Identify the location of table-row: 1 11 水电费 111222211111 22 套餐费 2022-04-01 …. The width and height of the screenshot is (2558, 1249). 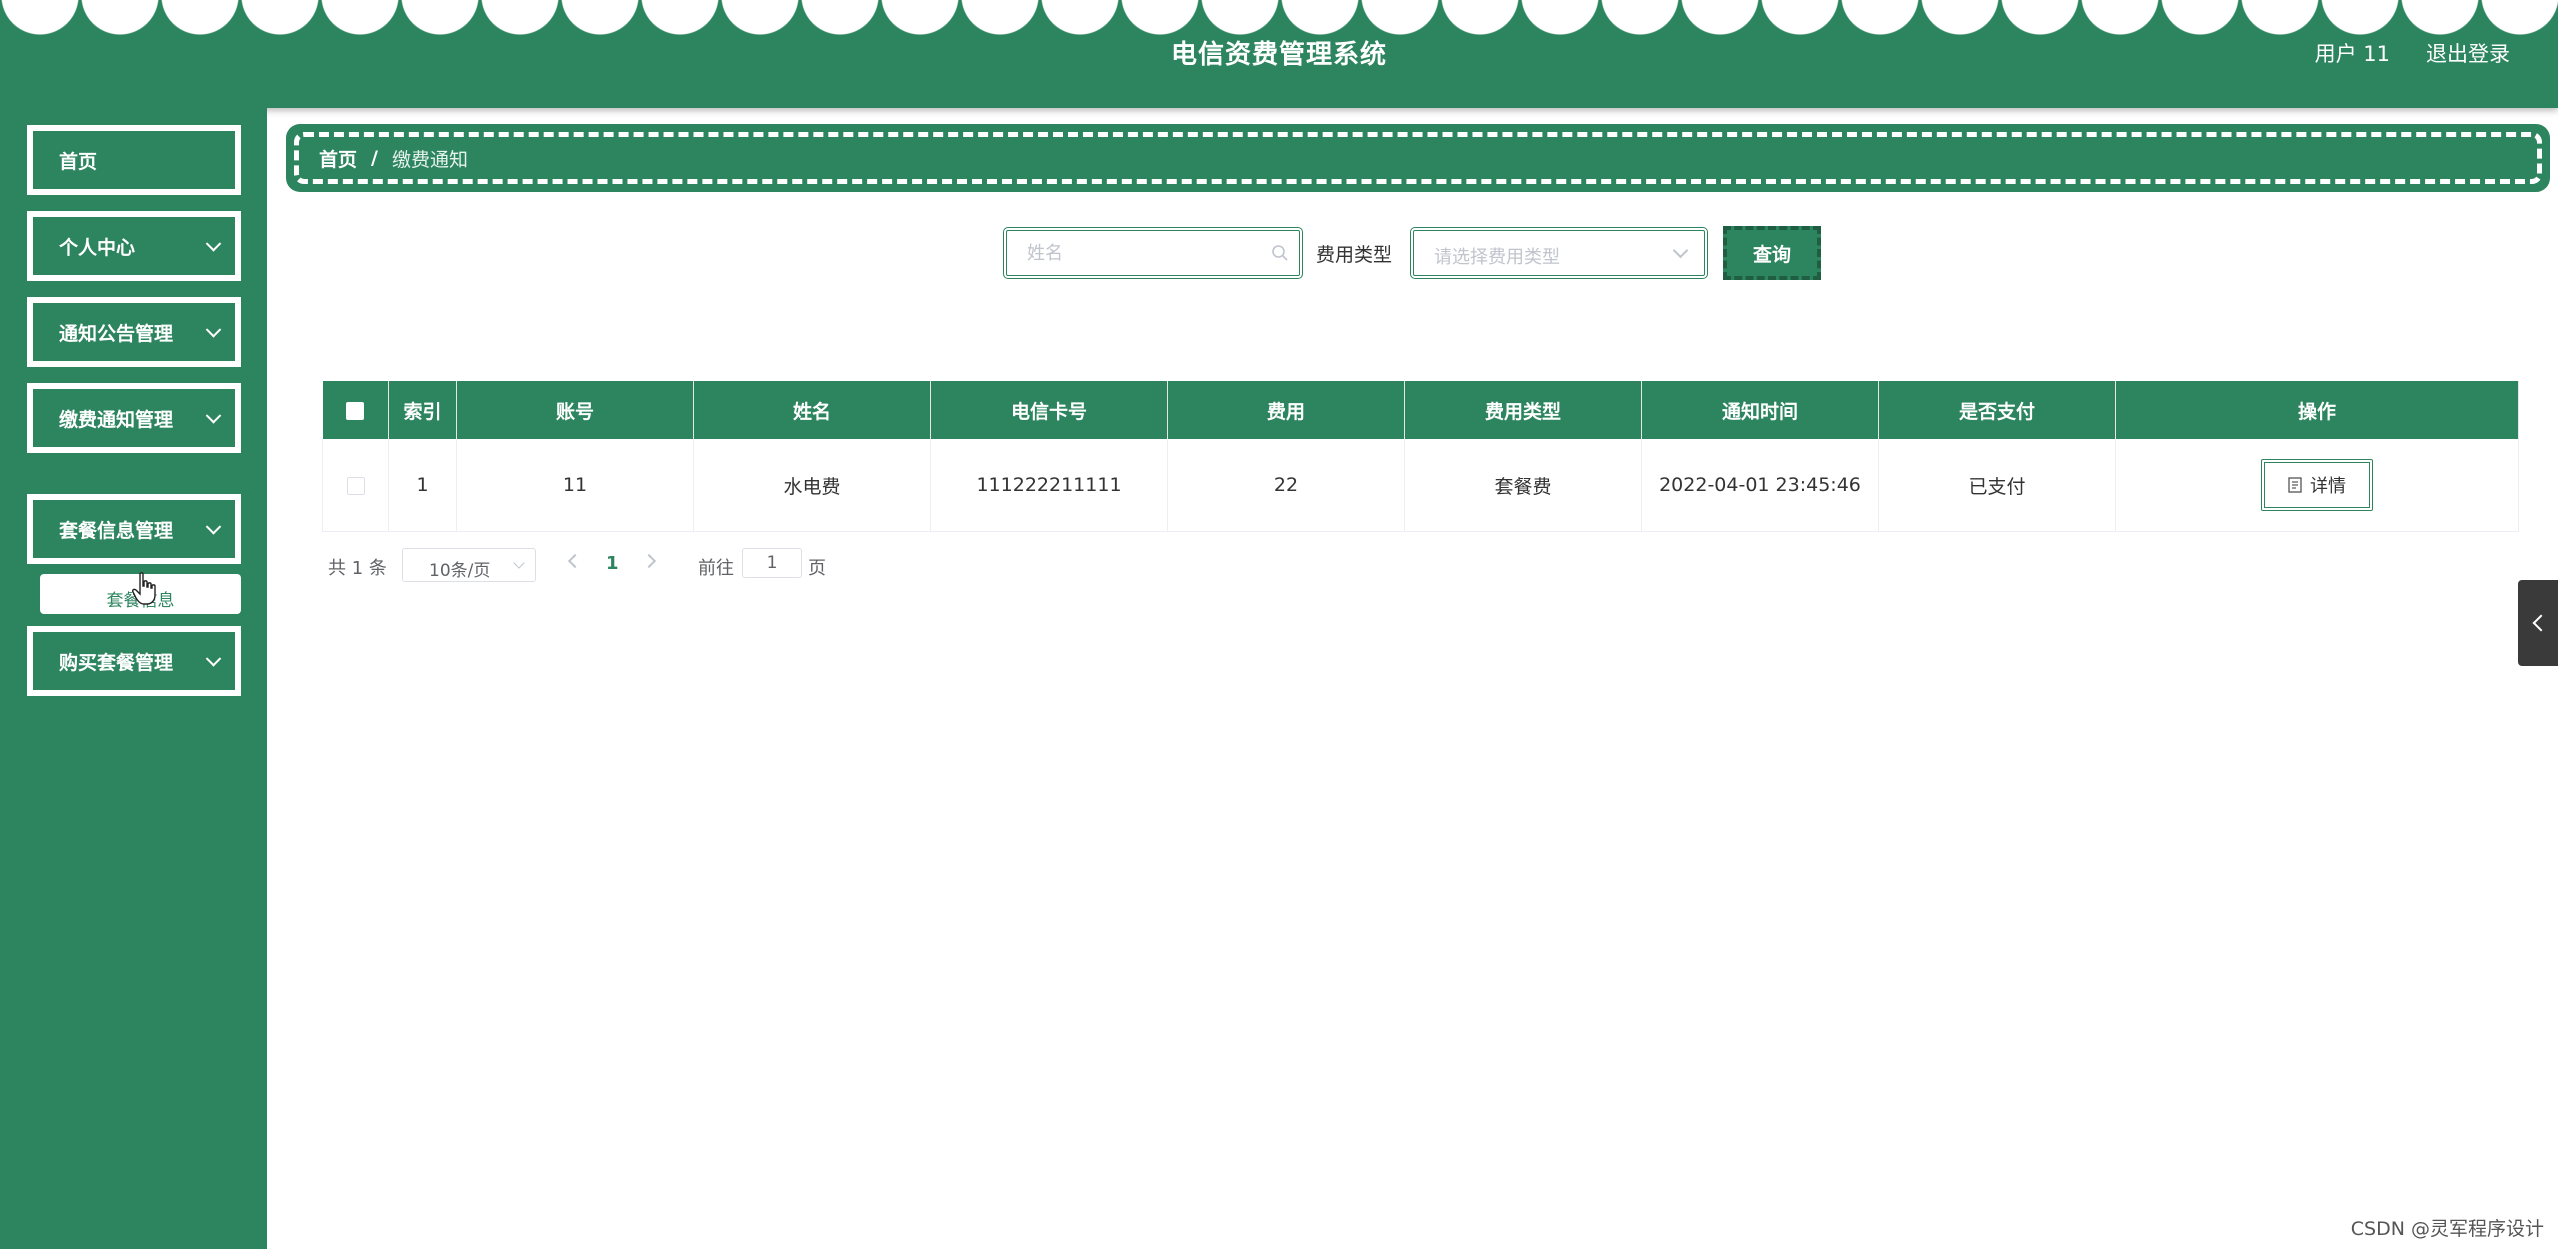
(1420, 485).